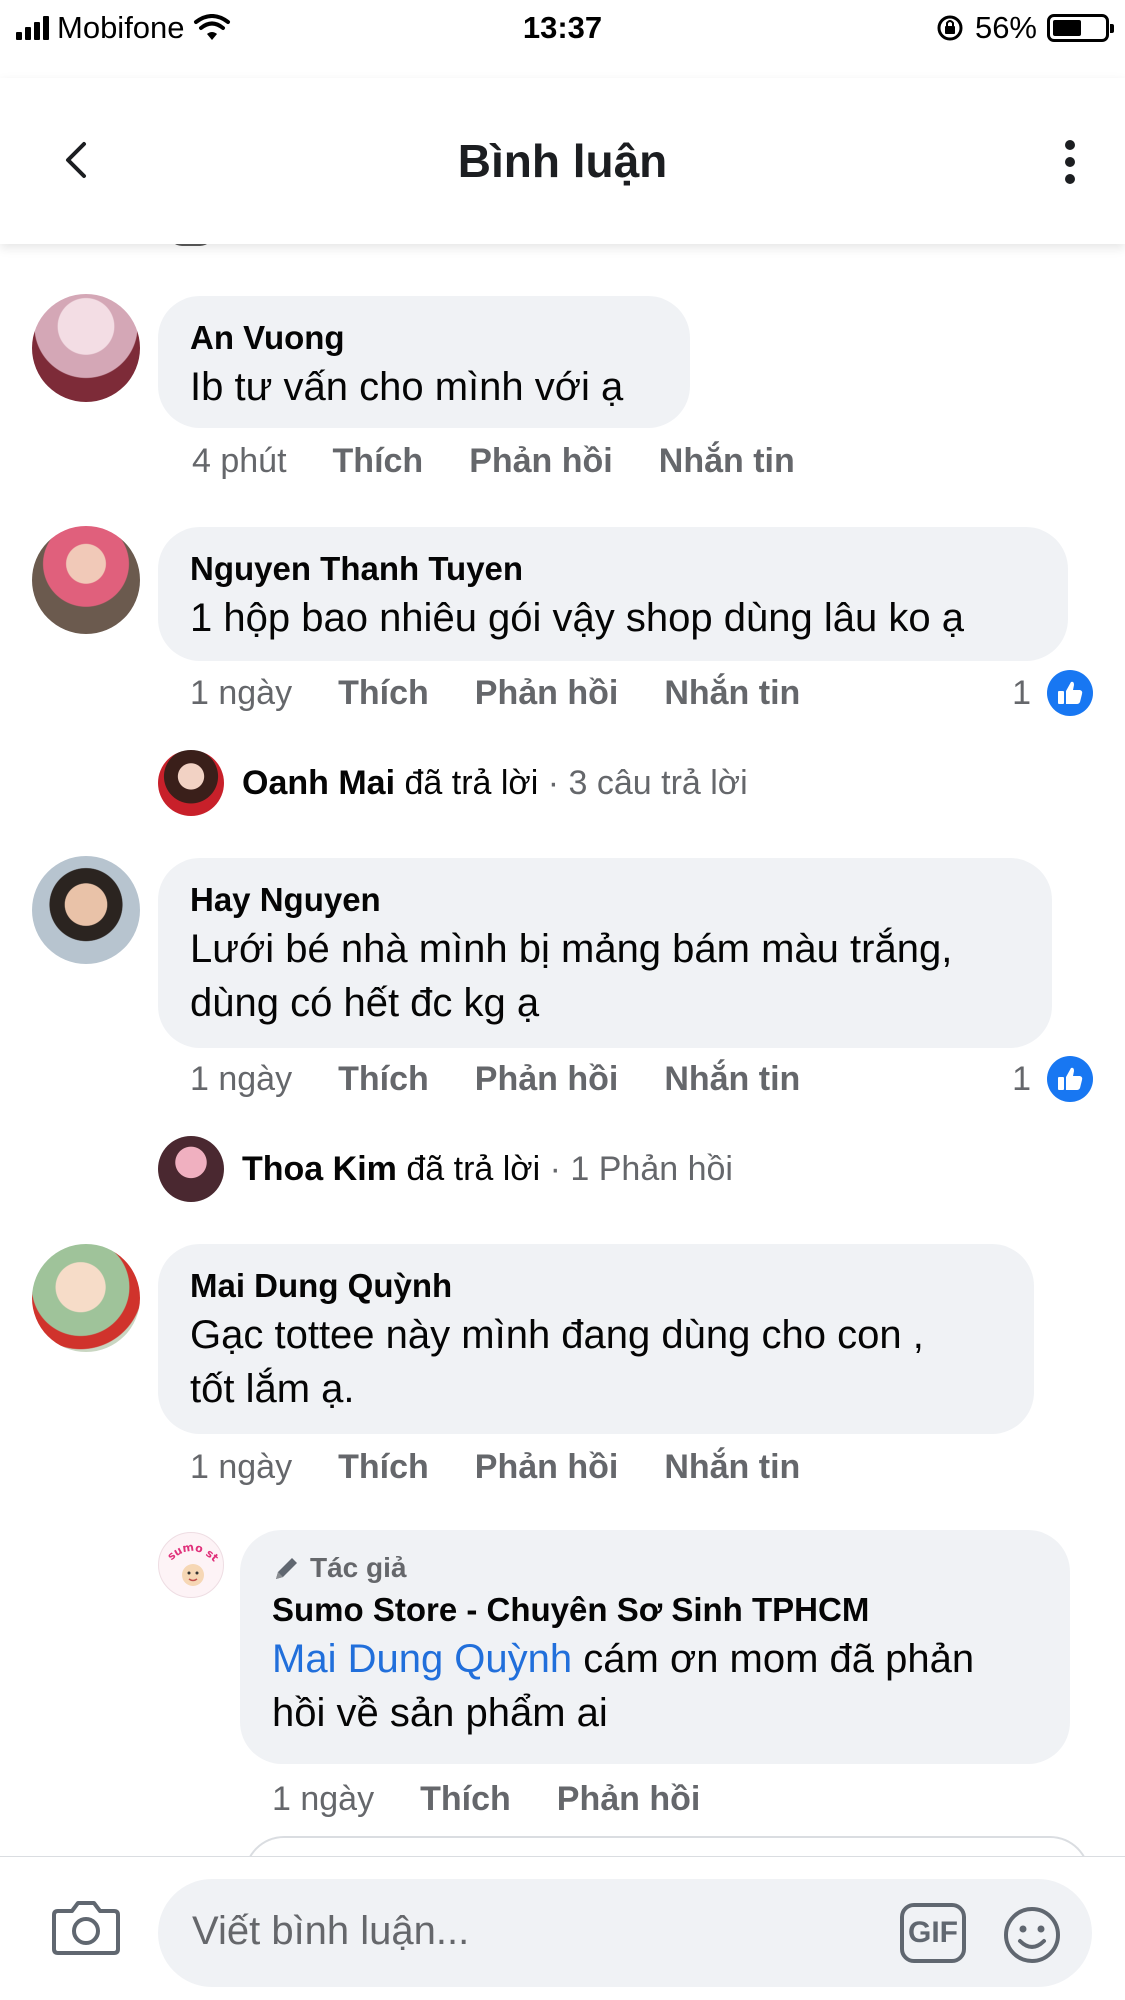  I want to click on battery-icon, so click(1080, 28).